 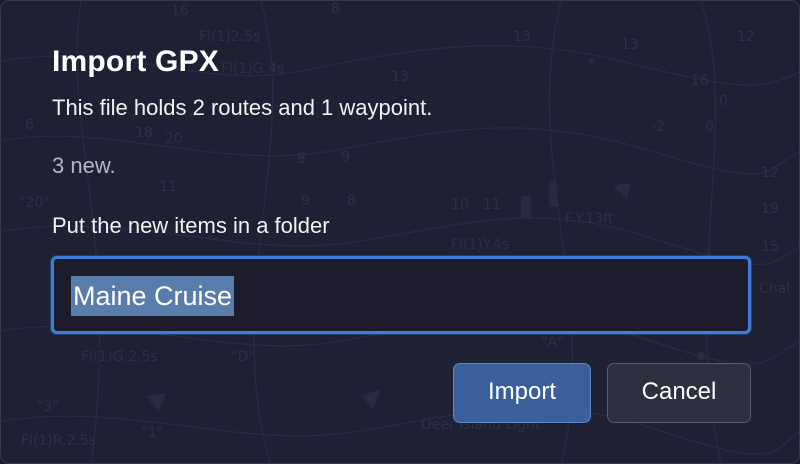 I want to click on new-items-count: 3 new., so click(x=84, y=165).